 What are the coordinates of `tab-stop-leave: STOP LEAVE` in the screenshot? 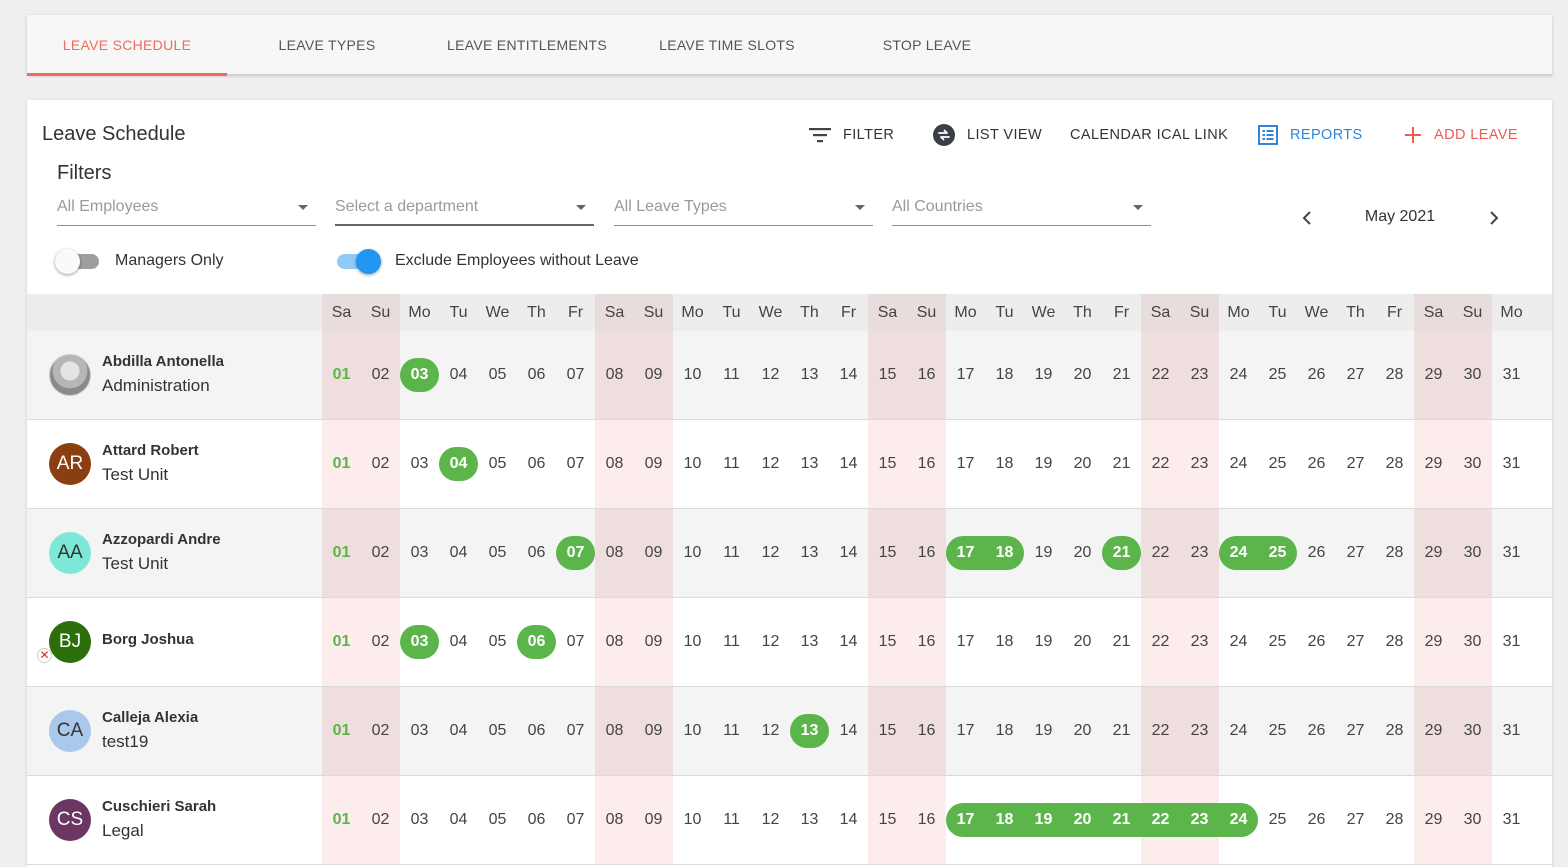 It's located at (927, 45).